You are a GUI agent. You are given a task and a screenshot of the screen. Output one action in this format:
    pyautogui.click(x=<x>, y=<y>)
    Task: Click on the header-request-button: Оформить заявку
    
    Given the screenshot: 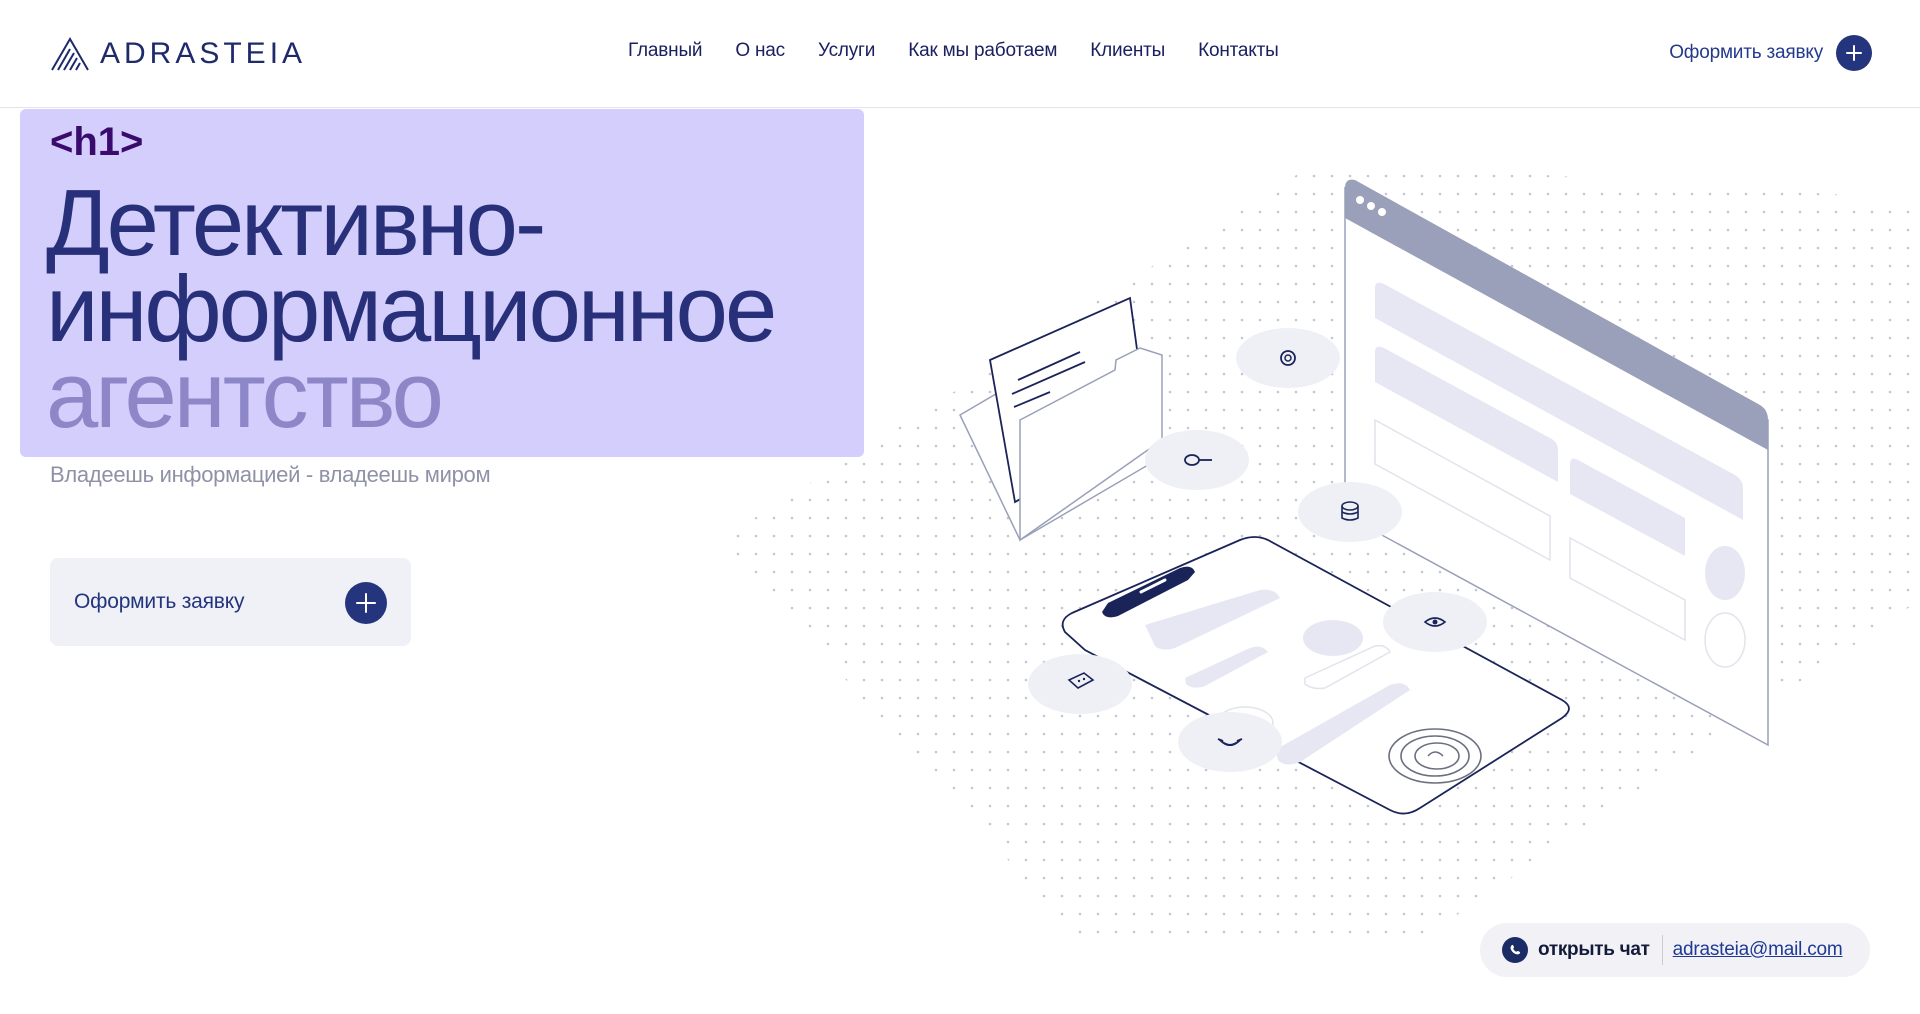 What is the action you would take?
    pyautogui.click(x=1770, y=53)
    